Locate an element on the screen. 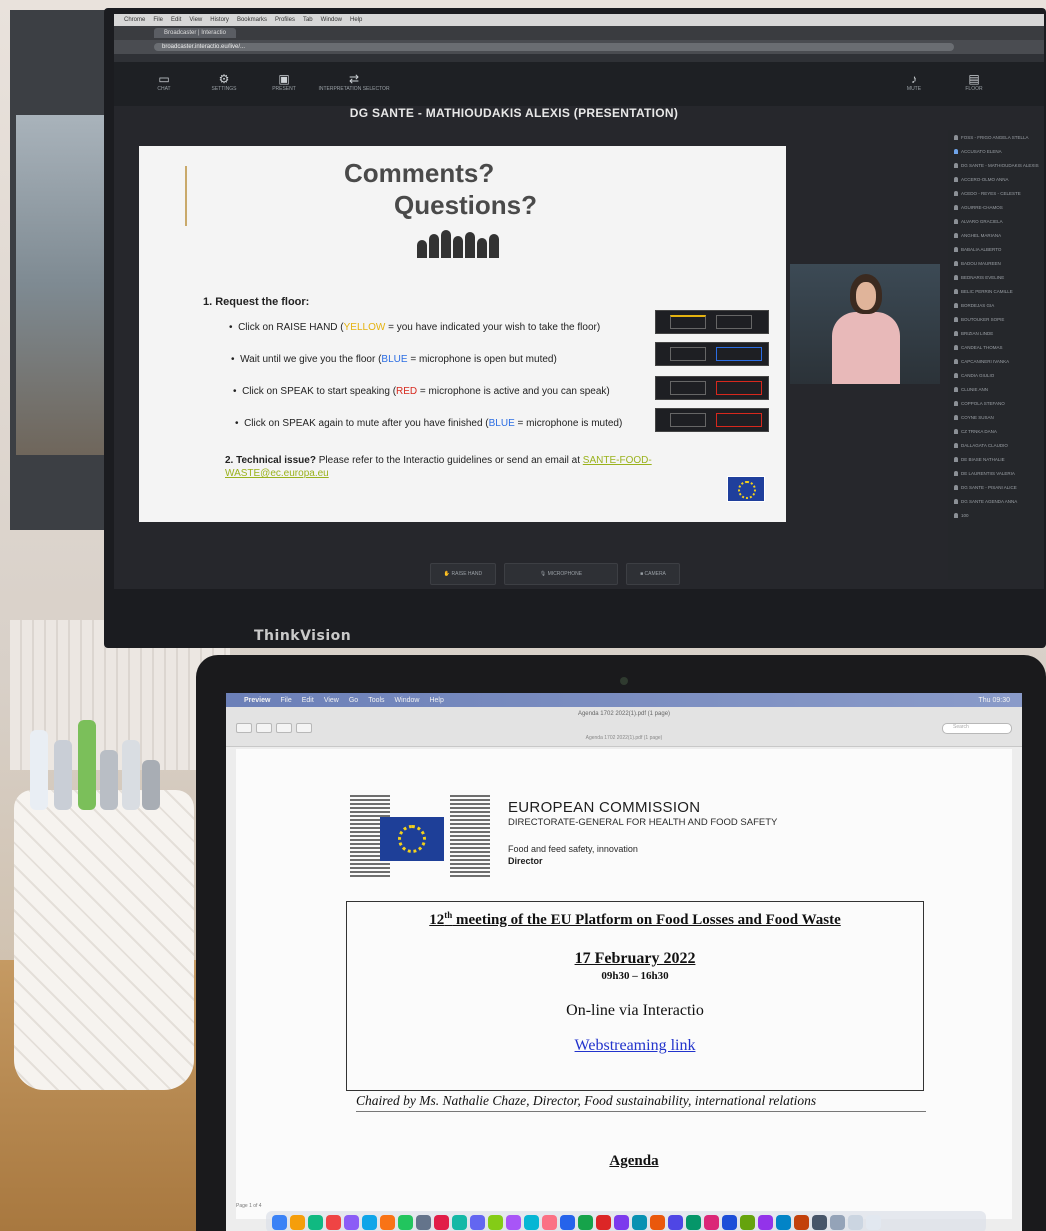 The width and height of the screenshot is (1046, 1231). menu-item: Chrome is located at coordinates (134, 20).